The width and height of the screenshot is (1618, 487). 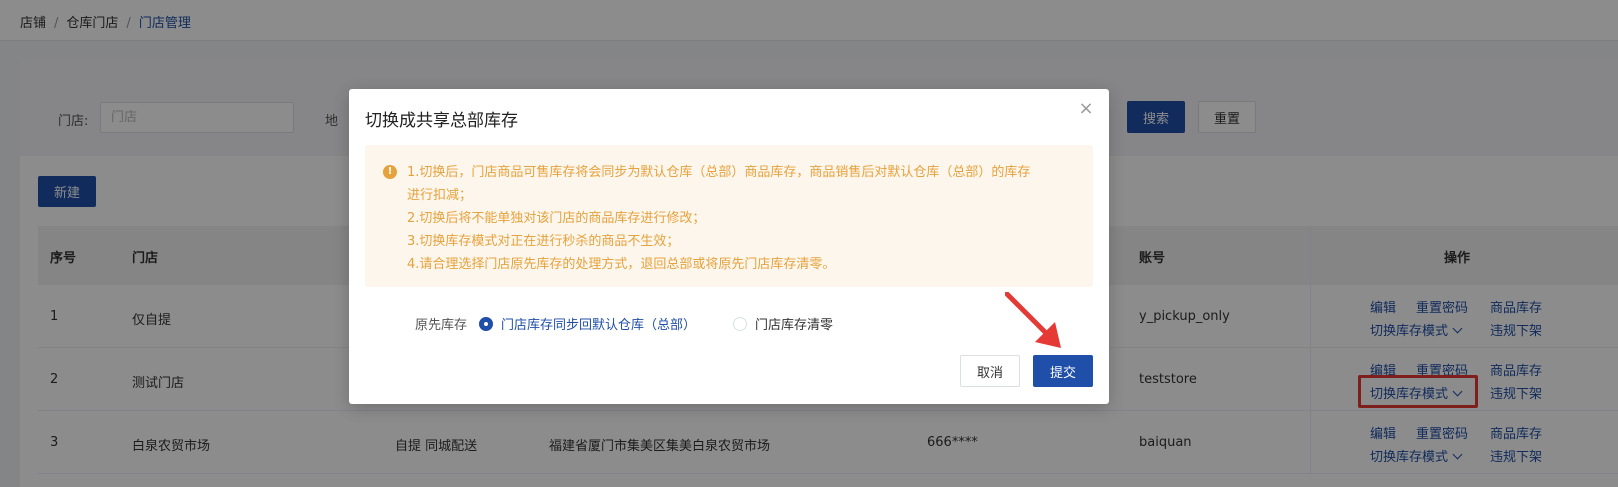 I want to click on warning-icon: !, so click(x=390, y=172).